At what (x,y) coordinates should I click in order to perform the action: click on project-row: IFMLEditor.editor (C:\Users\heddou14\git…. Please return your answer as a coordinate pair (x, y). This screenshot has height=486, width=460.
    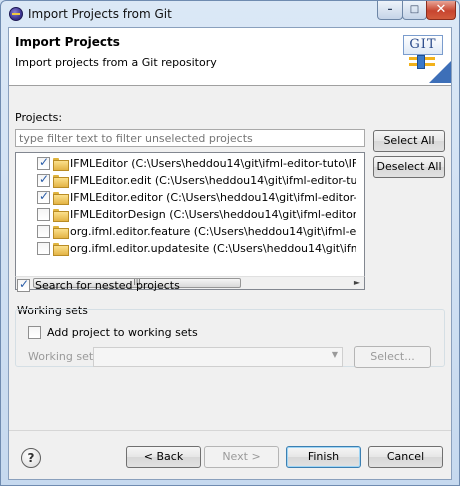
    Looking at the image, I should click on (186, 197).